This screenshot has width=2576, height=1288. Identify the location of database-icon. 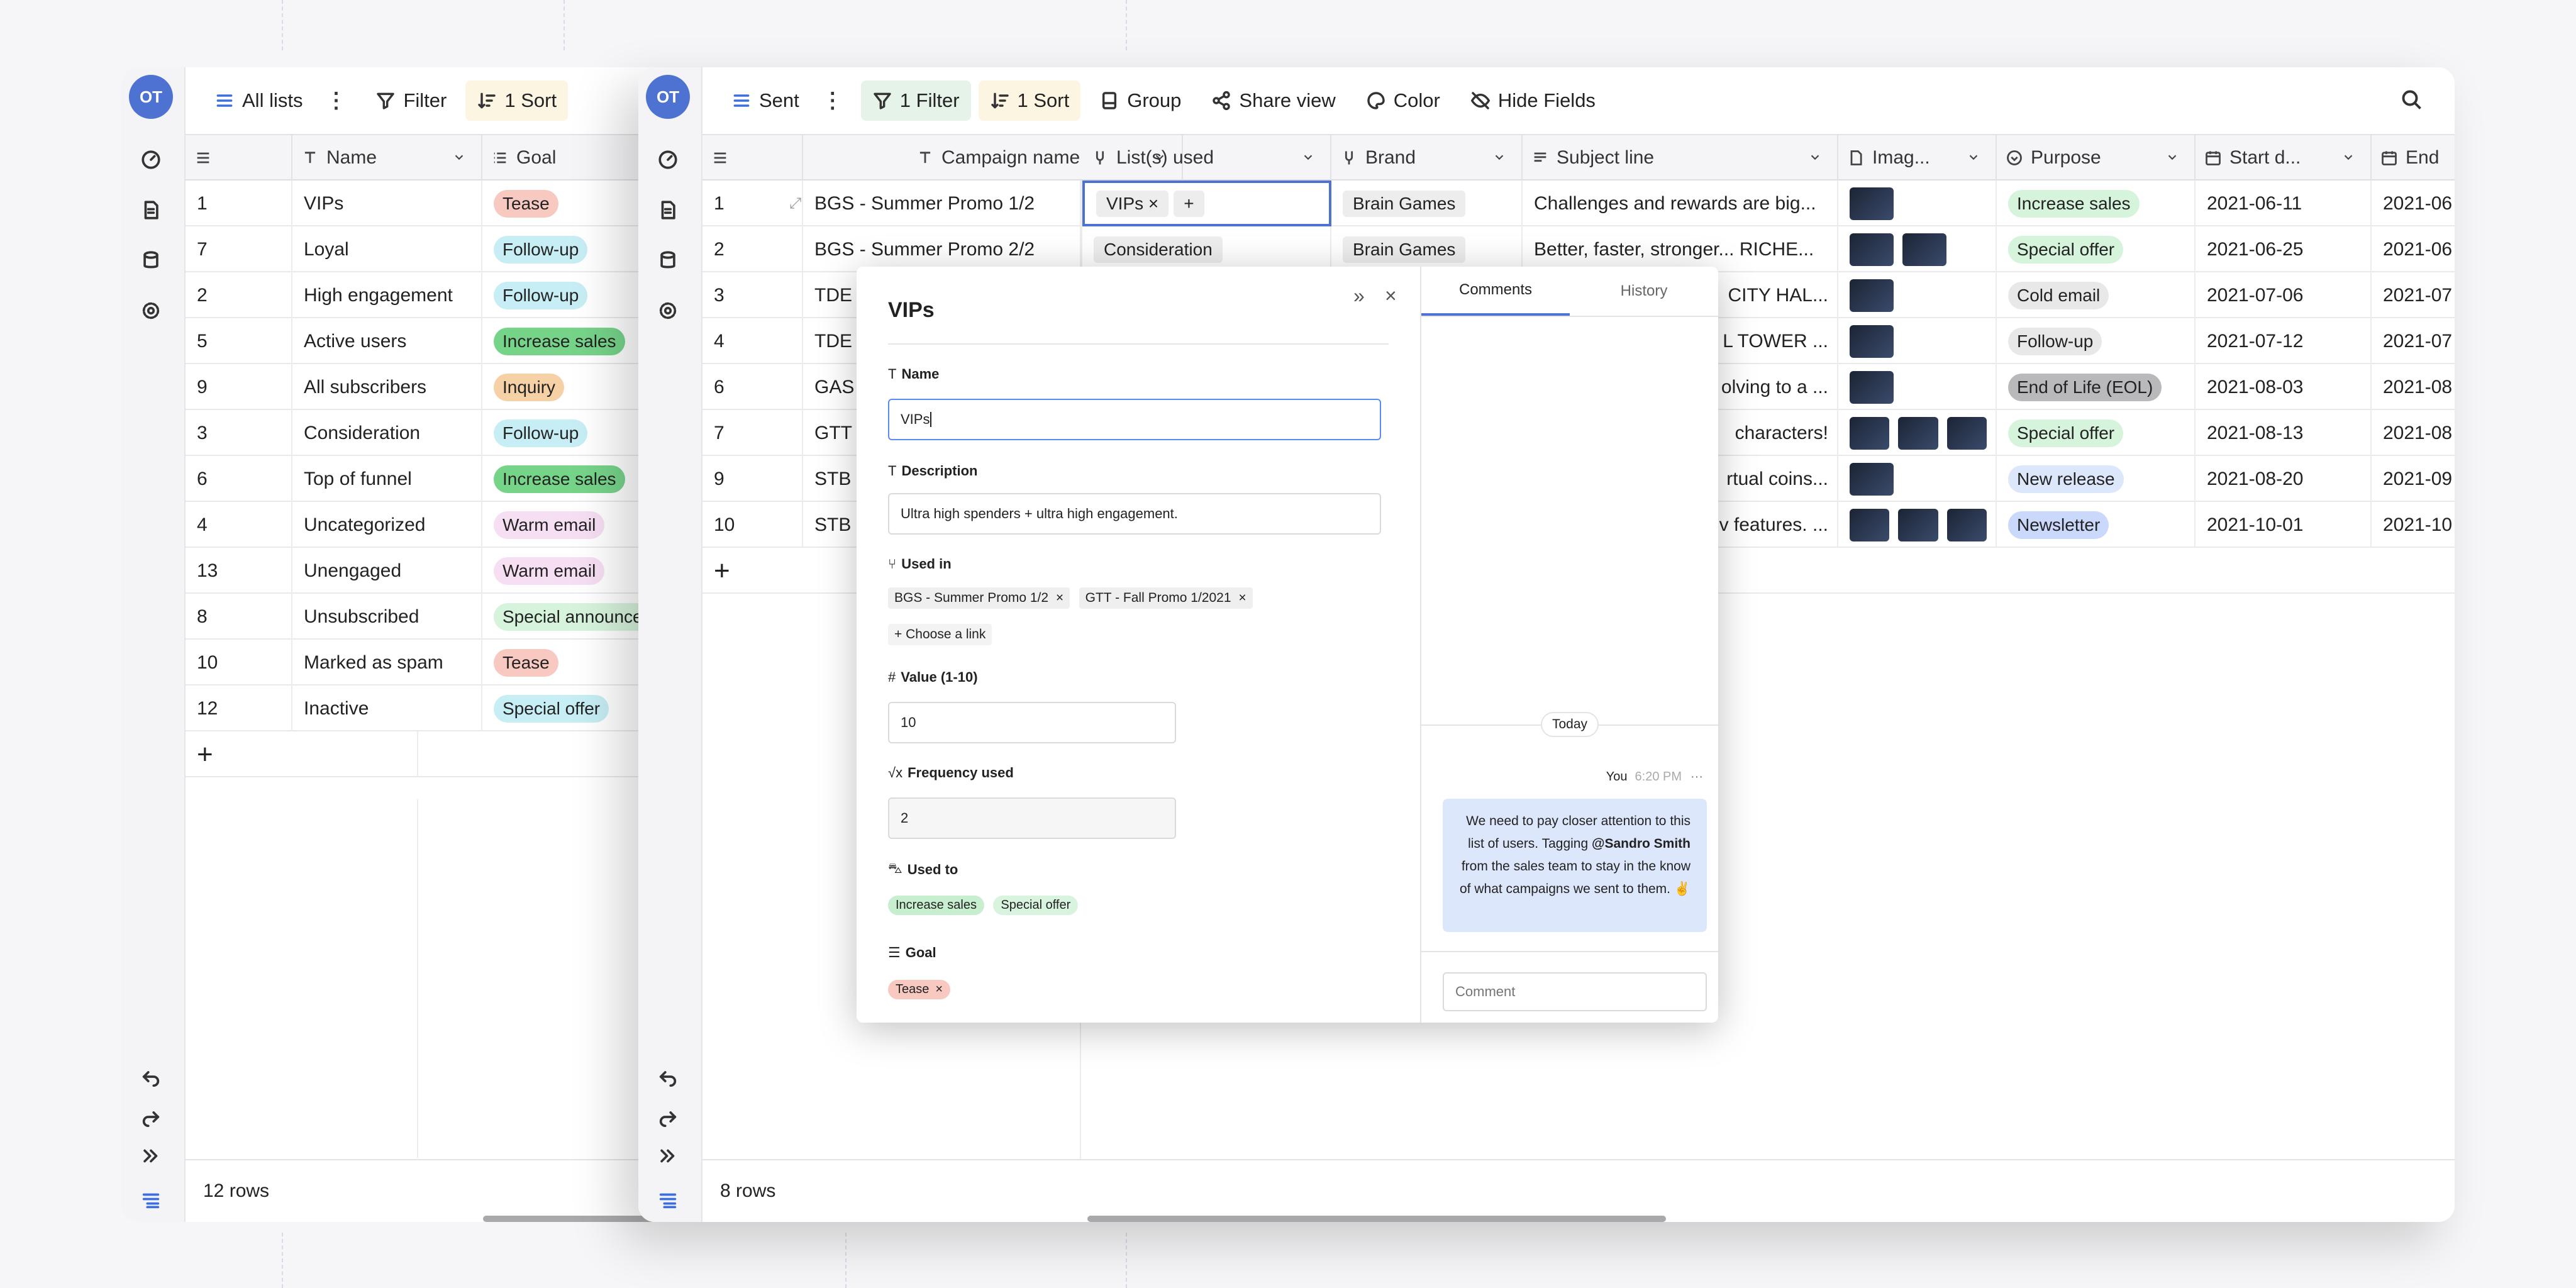
(668, 260).